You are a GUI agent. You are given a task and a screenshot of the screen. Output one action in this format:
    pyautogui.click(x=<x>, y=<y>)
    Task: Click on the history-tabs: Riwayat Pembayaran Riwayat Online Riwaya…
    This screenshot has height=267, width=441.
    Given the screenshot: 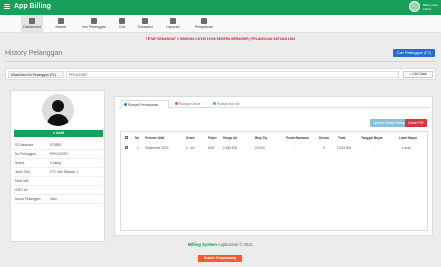 What is the action you would take?
    pyautogui.click(x=274, y=104)
    